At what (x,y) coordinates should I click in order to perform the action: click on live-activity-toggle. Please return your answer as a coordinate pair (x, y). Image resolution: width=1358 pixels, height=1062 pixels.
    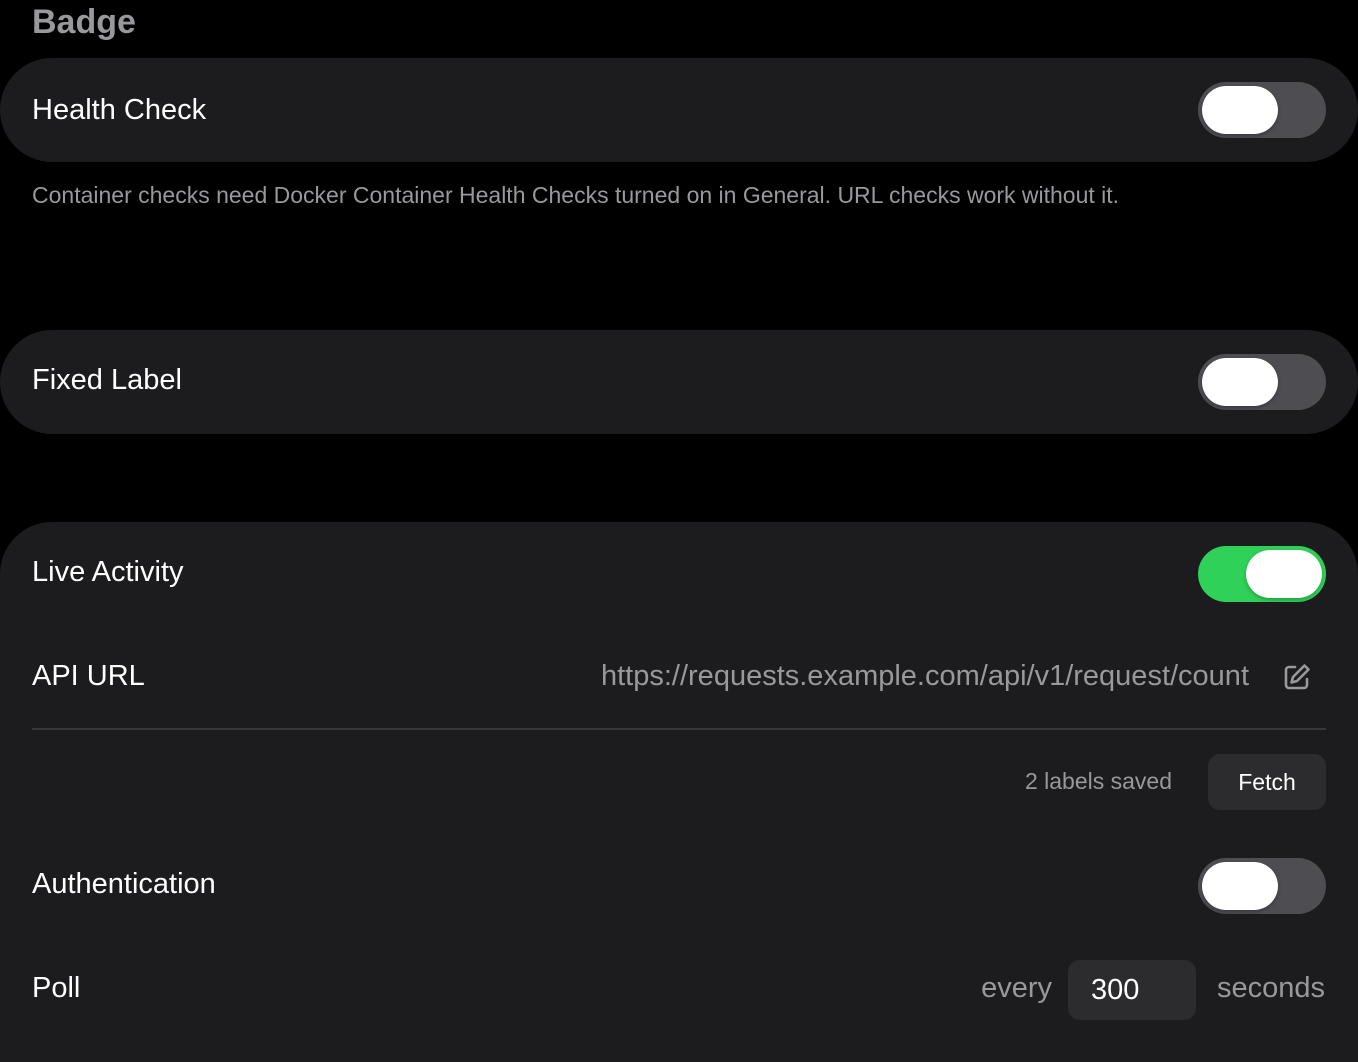
    Looking at the image, I should click on (1262, 574).